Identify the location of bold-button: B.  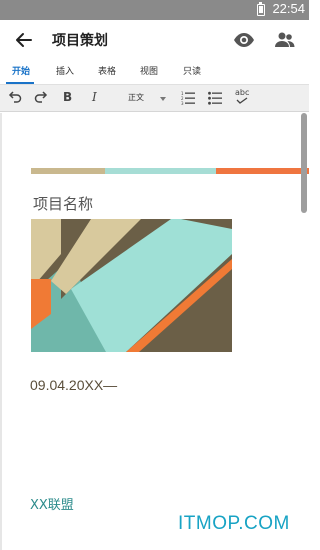
(67, 99).